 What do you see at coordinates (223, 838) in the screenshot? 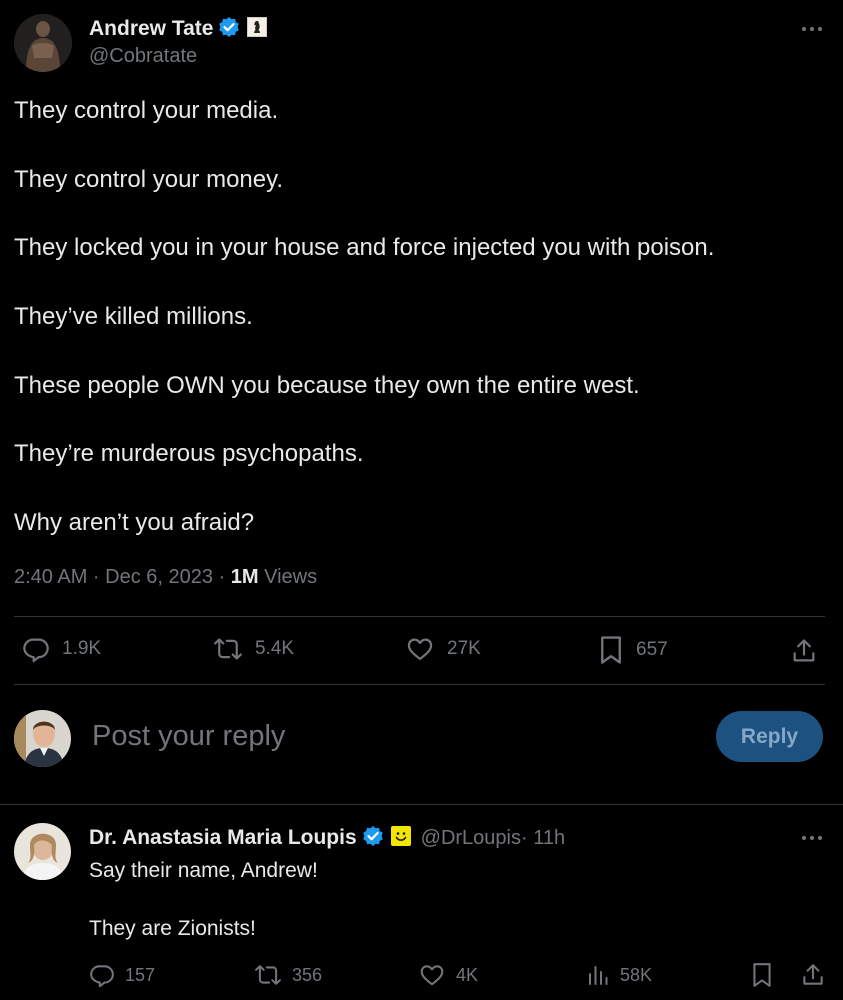
I see `reply-author-name: Dr. Anastasia Maria Loupis` at bounding box center [223, 838].